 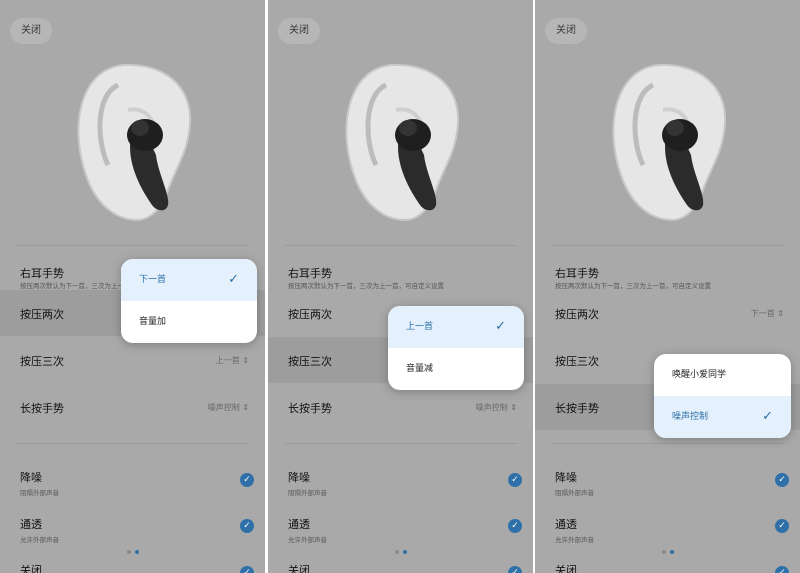 What do you see at coordinates (722, 417) in the screenshot?
I see `menu-option-selected: 噪声控制 ✓` at bounding box center [722, 417].